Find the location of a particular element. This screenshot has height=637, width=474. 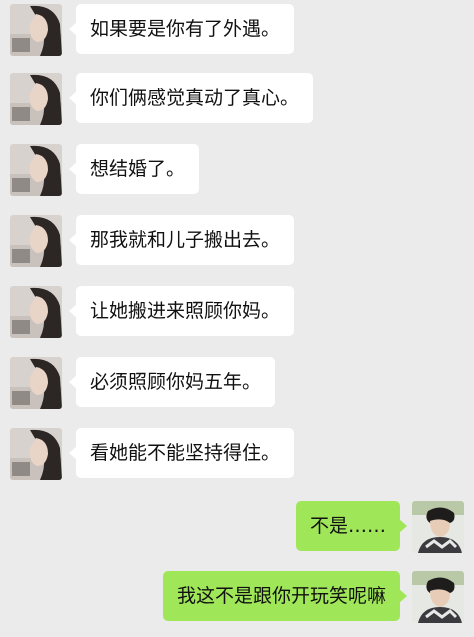

message-row-received: 想结婚了。 is located at coordinates (237, 170).